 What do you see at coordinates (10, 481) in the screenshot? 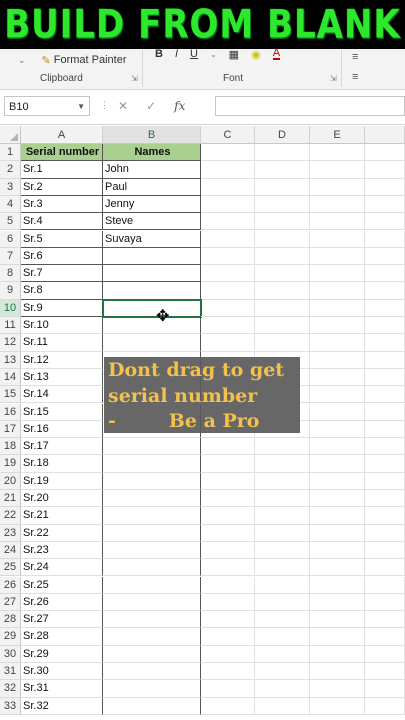
I see `row-header: 20` at bounding box center [10, 481].